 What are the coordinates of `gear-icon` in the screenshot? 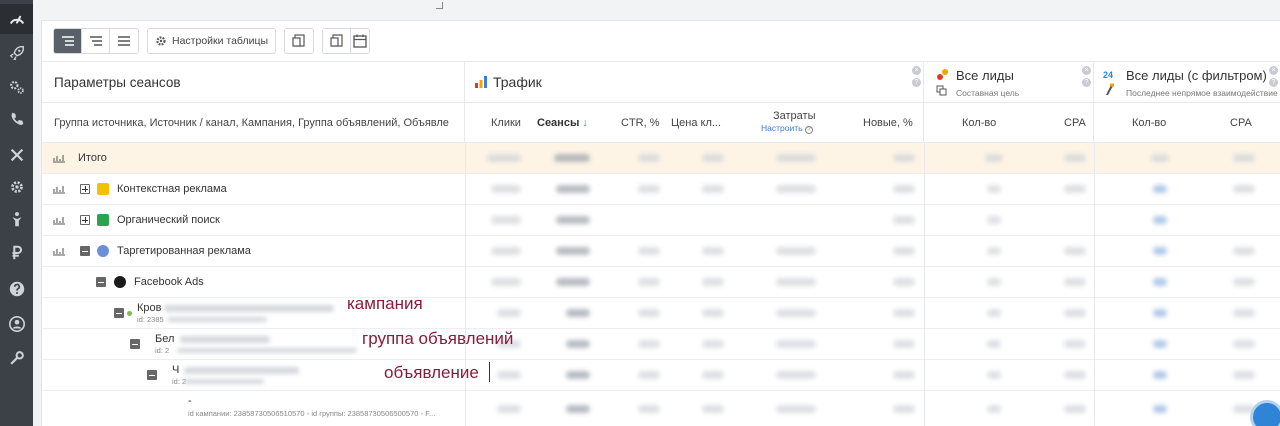 It's located at (161, 41).